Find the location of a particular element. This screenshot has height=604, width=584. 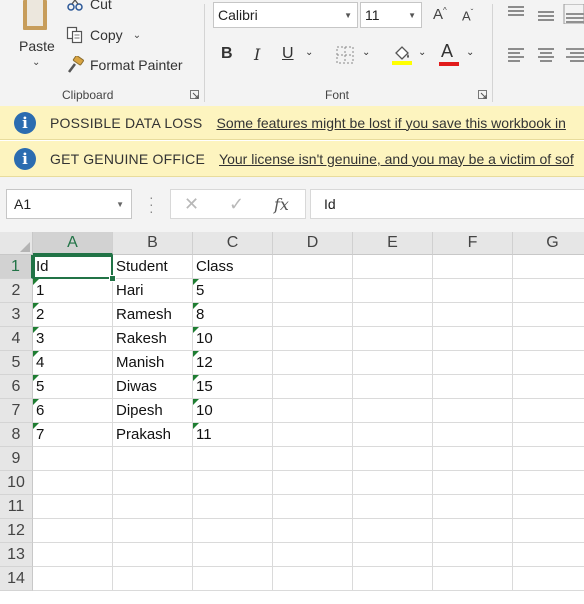

cell-f8 is located at coordinates (473, 435).